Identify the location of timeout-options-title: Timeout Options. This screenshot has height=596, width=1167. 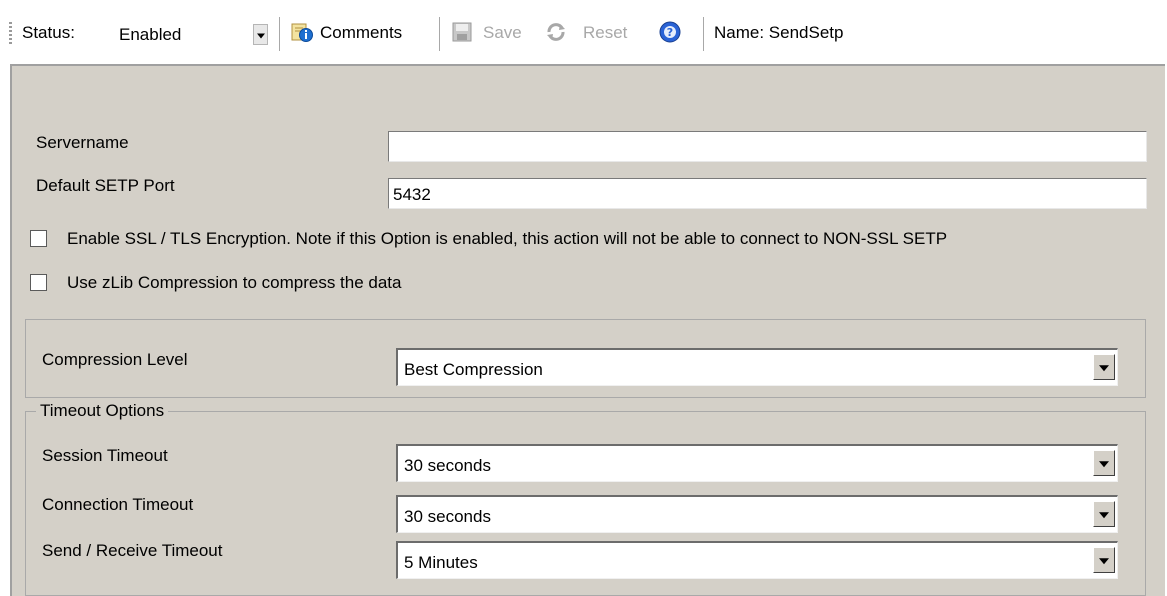
(102, 411).